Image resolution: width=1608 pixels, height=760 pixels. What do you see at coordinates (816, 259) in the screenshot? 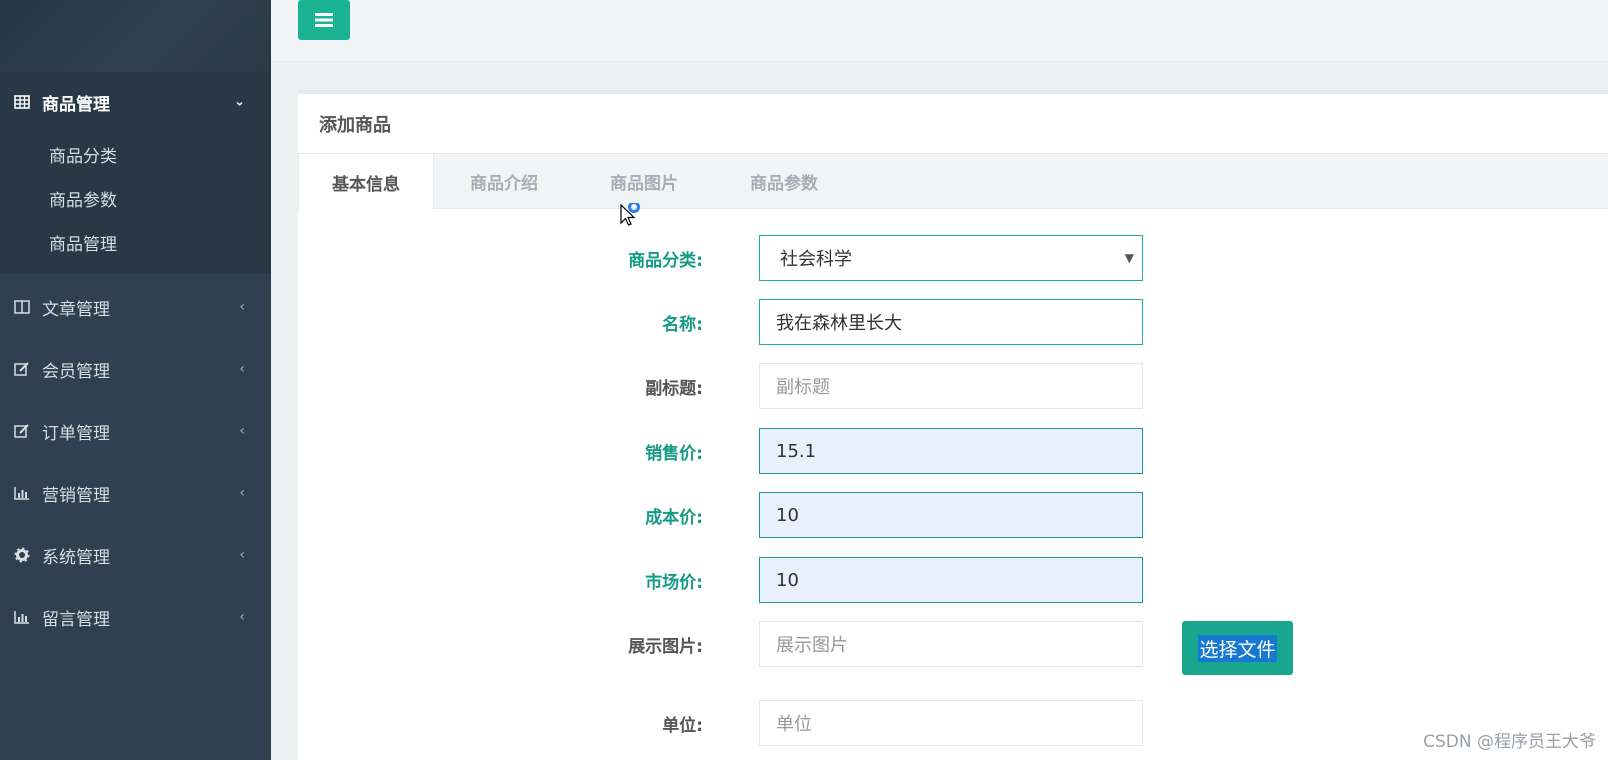
I see `category-select-value: 社会科学` at bounding box center [816, 259].